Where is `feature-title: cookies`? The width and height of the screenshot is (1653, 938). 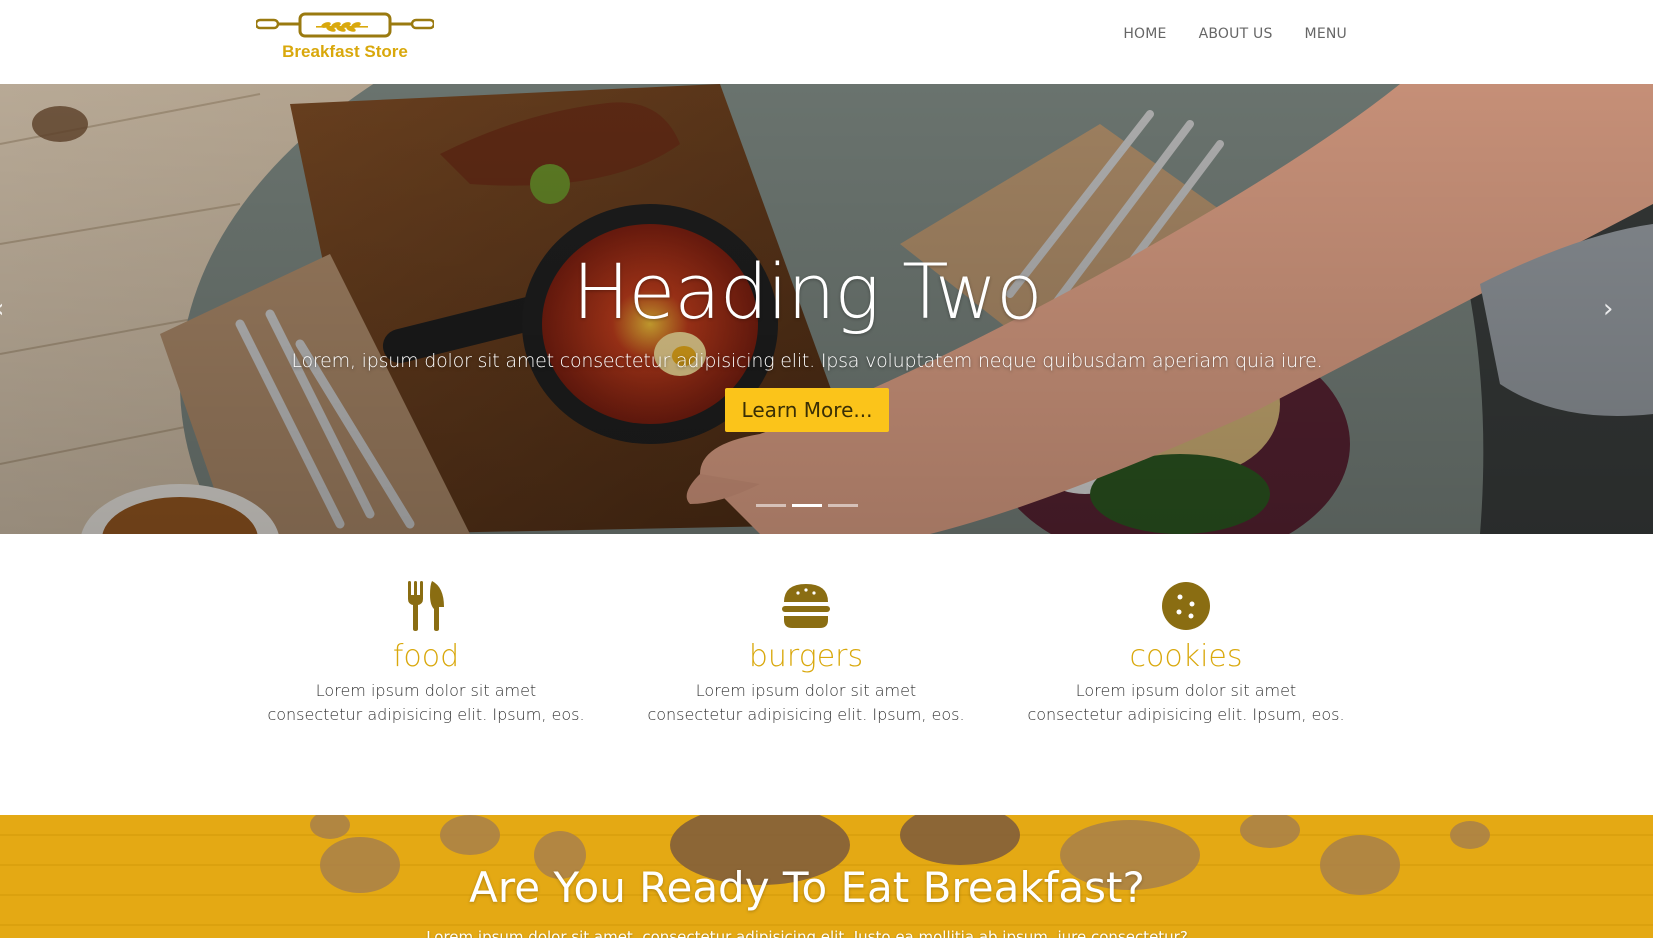 feature-title: cookies is located at coordinates (1186, 656).